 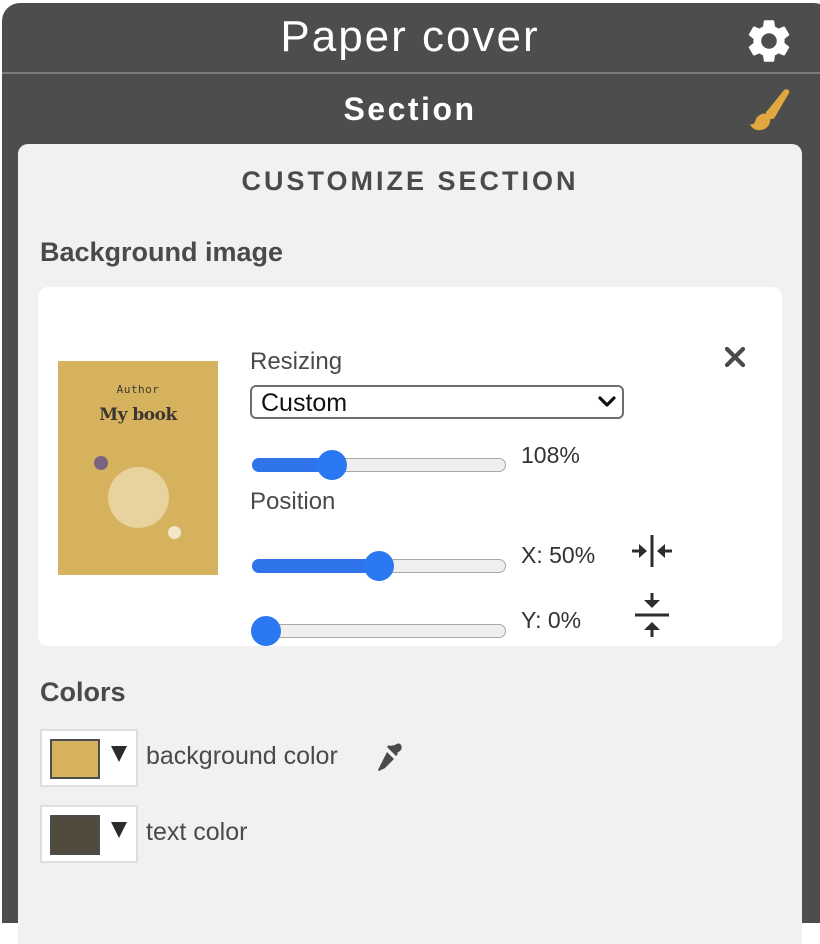 I want to click on thumbnail-author: Author, so click(x=138, y=389).